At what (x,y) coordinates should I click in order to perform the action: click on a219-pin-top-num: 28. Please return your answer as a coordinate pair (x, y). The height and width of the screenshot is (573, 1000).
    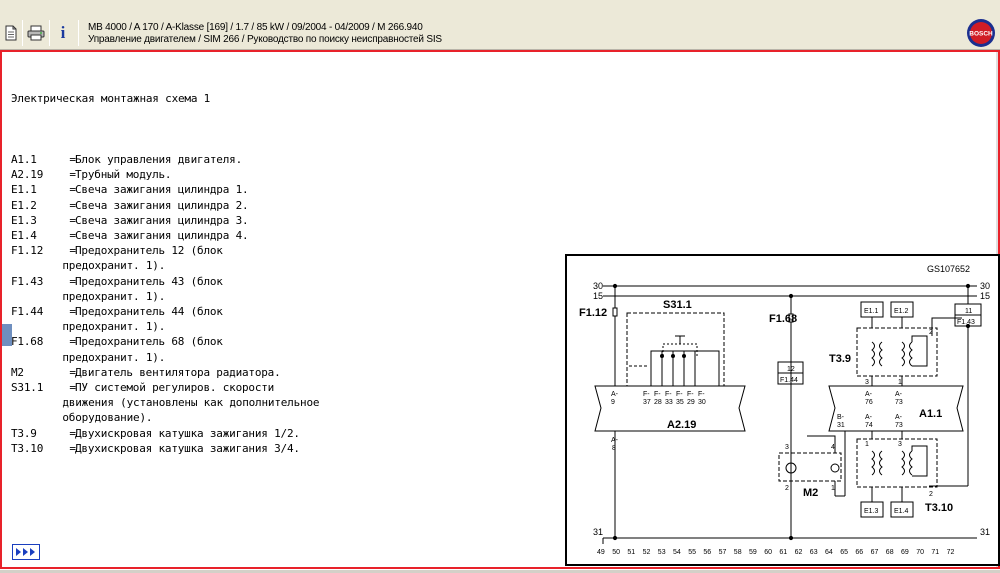
    Looking at the image, I should click on (658, 402).